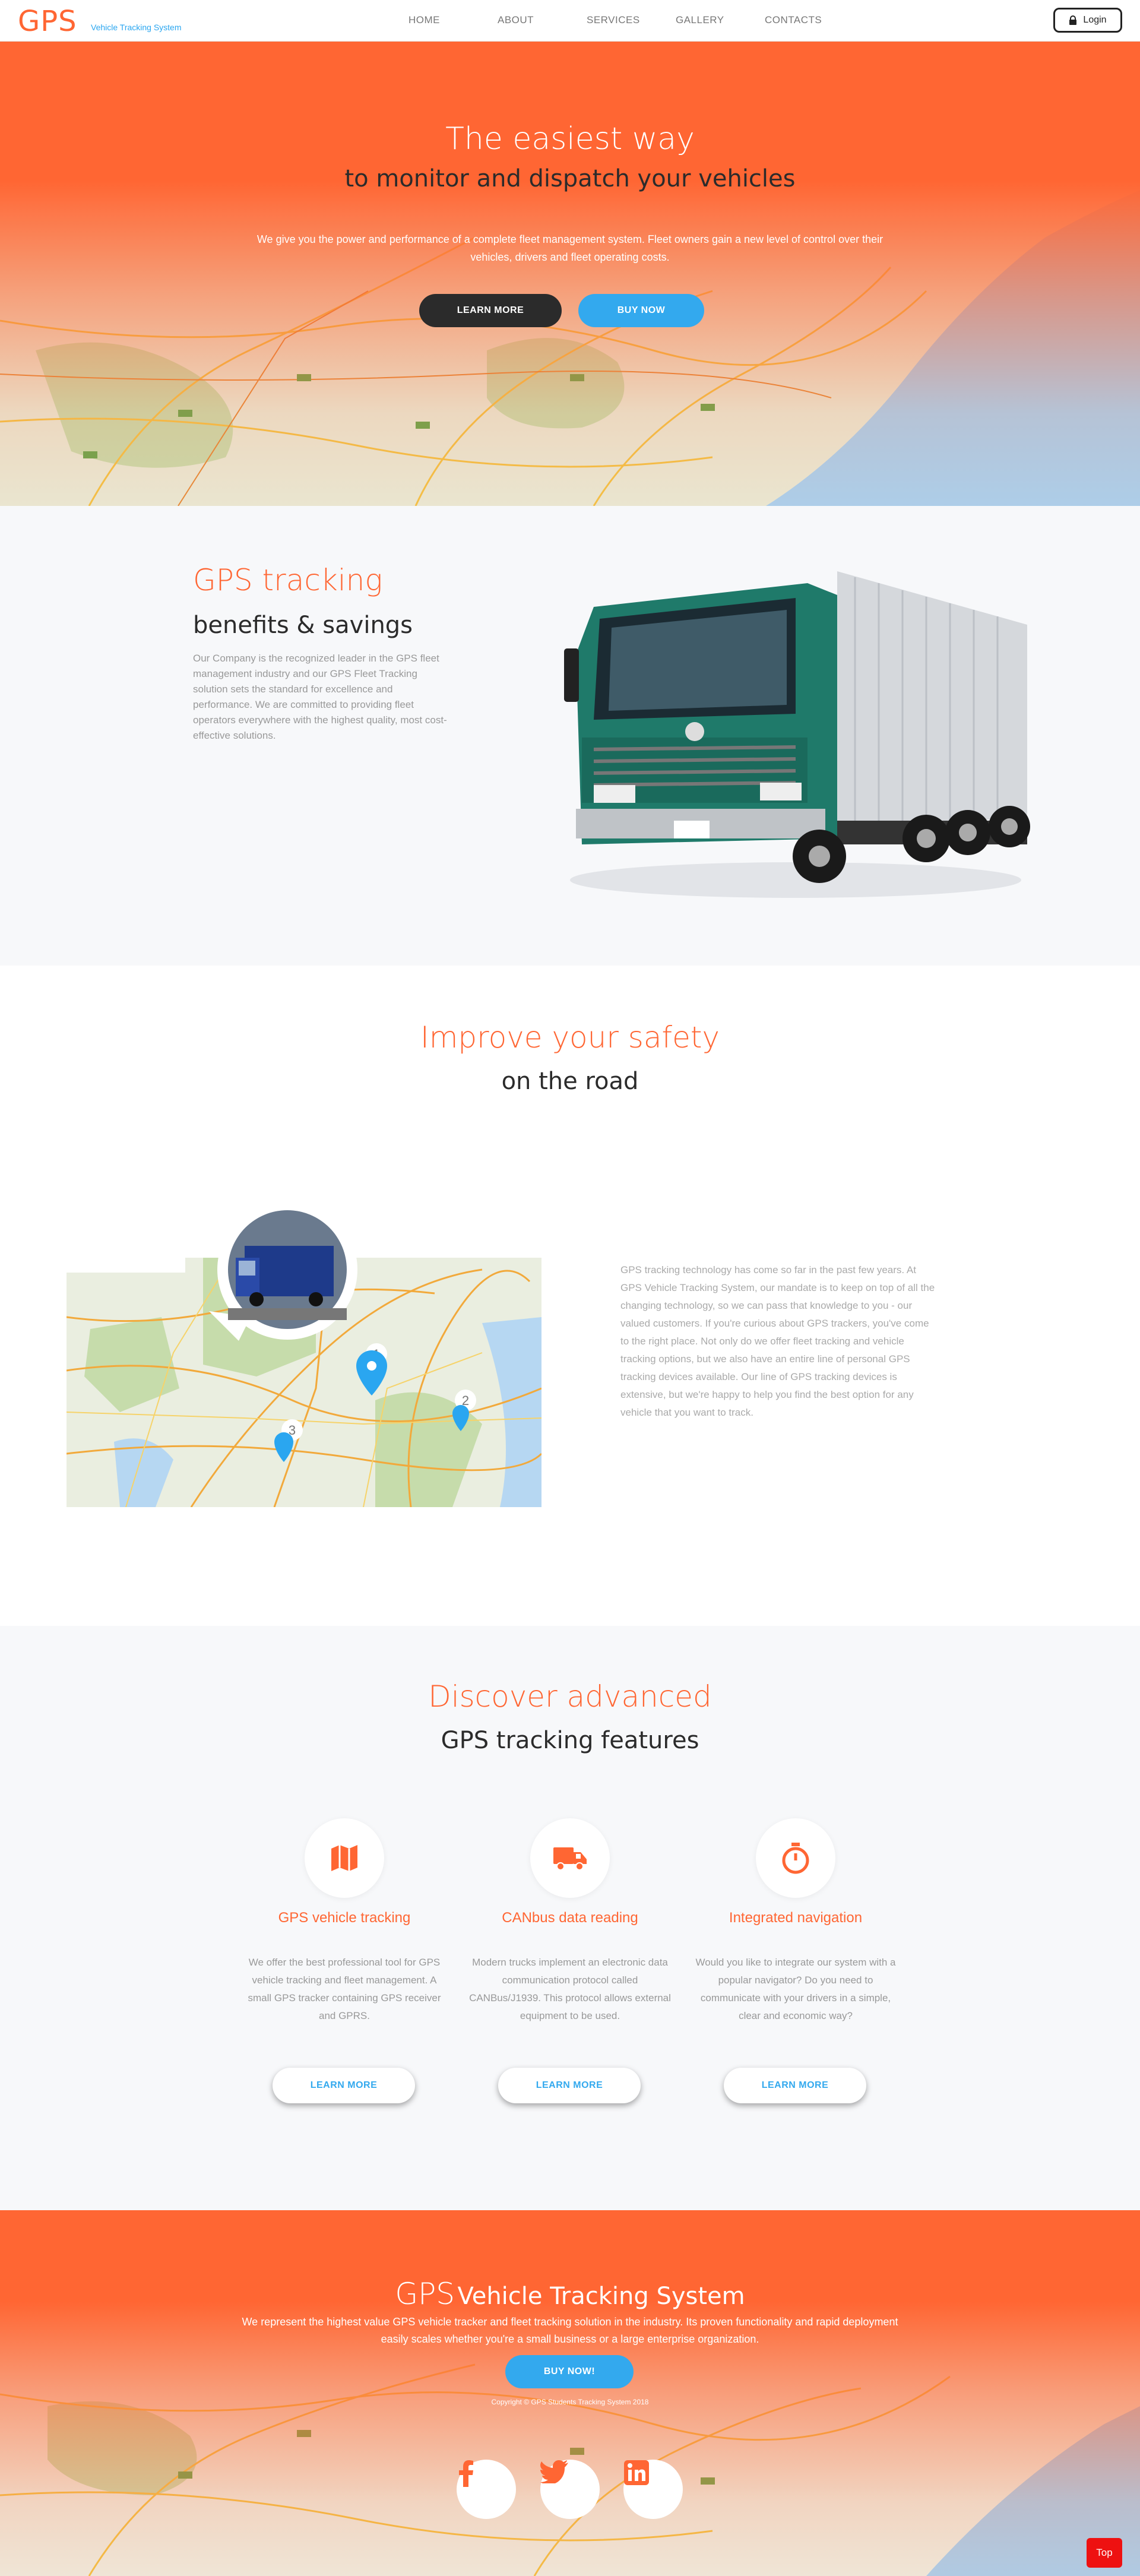 The height and width of the screenshot is (2576, 1140). Describe the element at coordinates (136, 27) in the screenshot. I see `logo-subtitle: Vehicle Tracking System` at that location.